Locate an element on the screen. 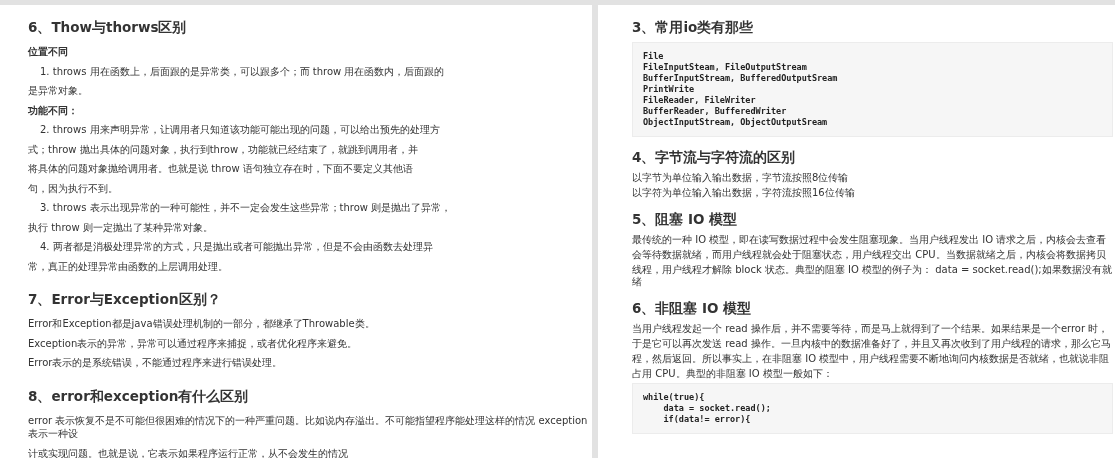  body-text: 执行 throw 则一定抛出了某种异常对象。 is located at coordinates (121, 227).